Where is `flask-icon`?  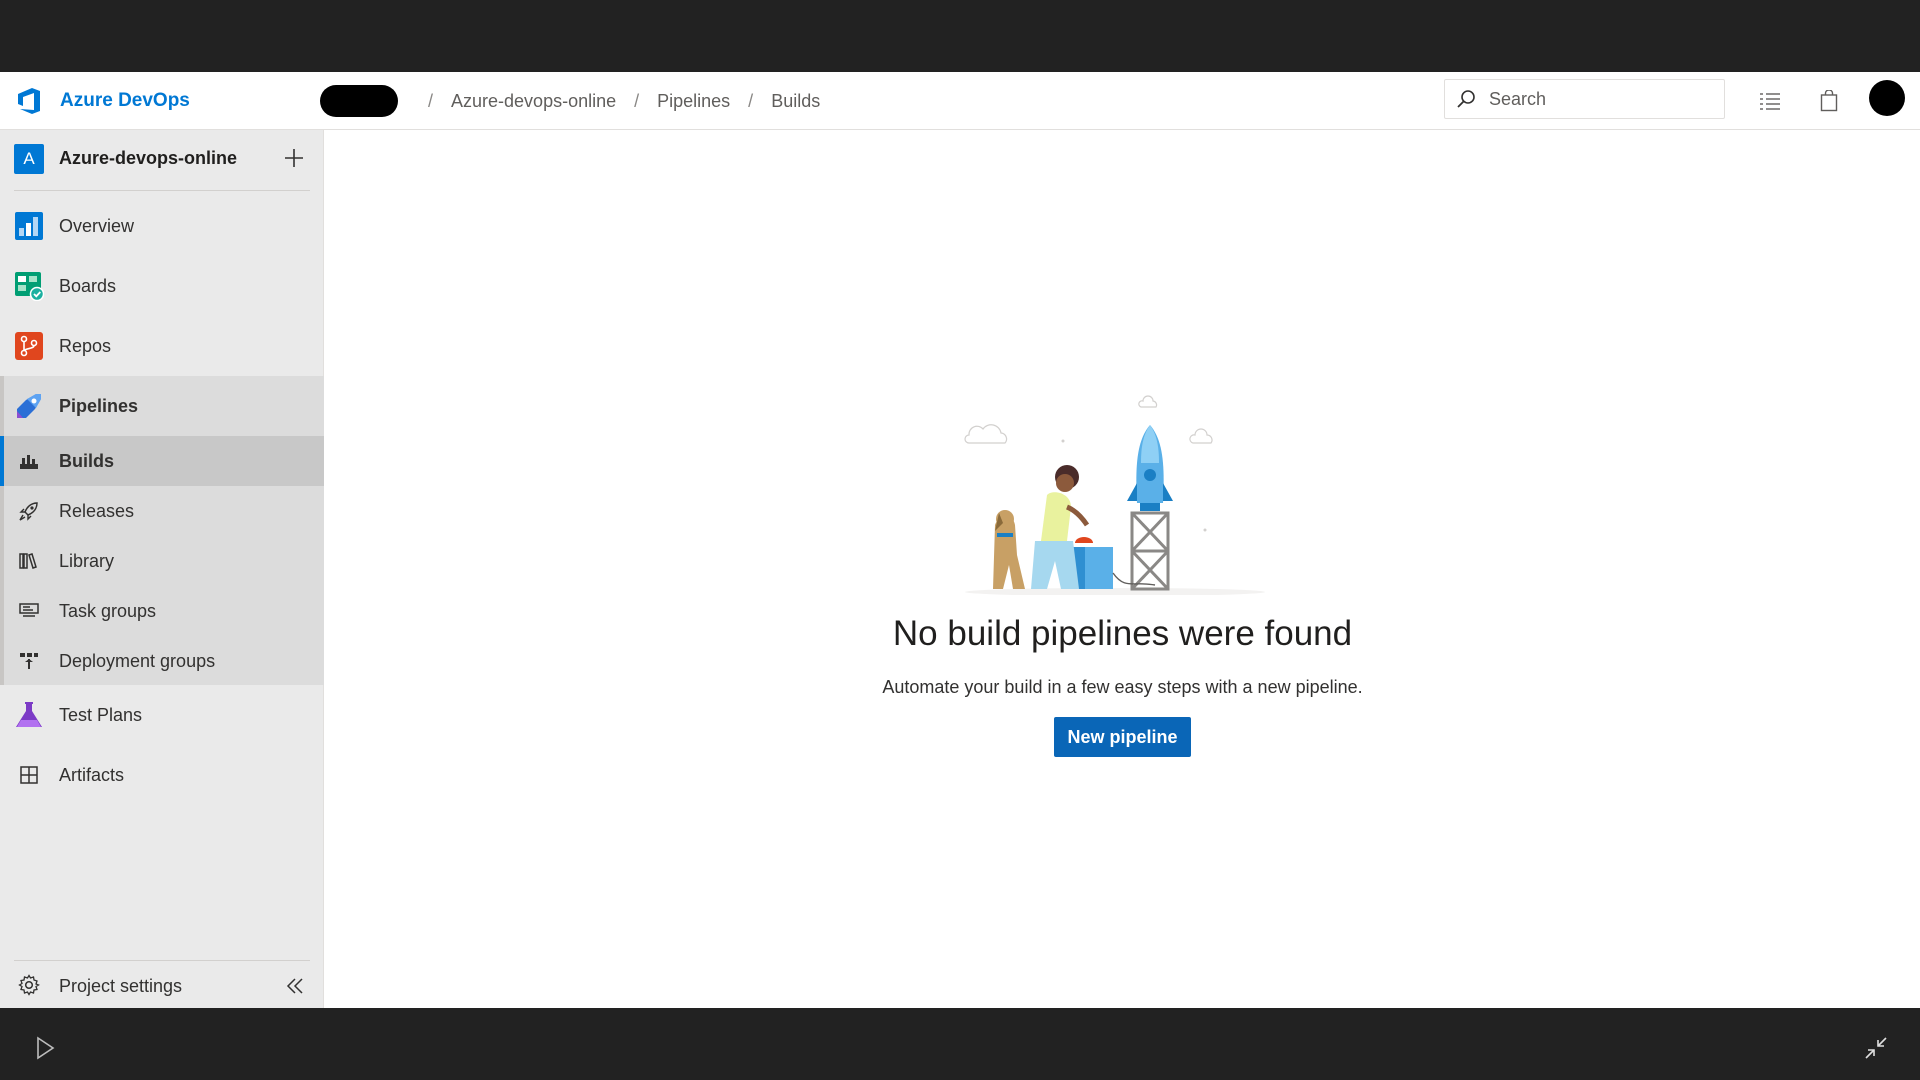
flask-icon is located at coordinates (29, 714).